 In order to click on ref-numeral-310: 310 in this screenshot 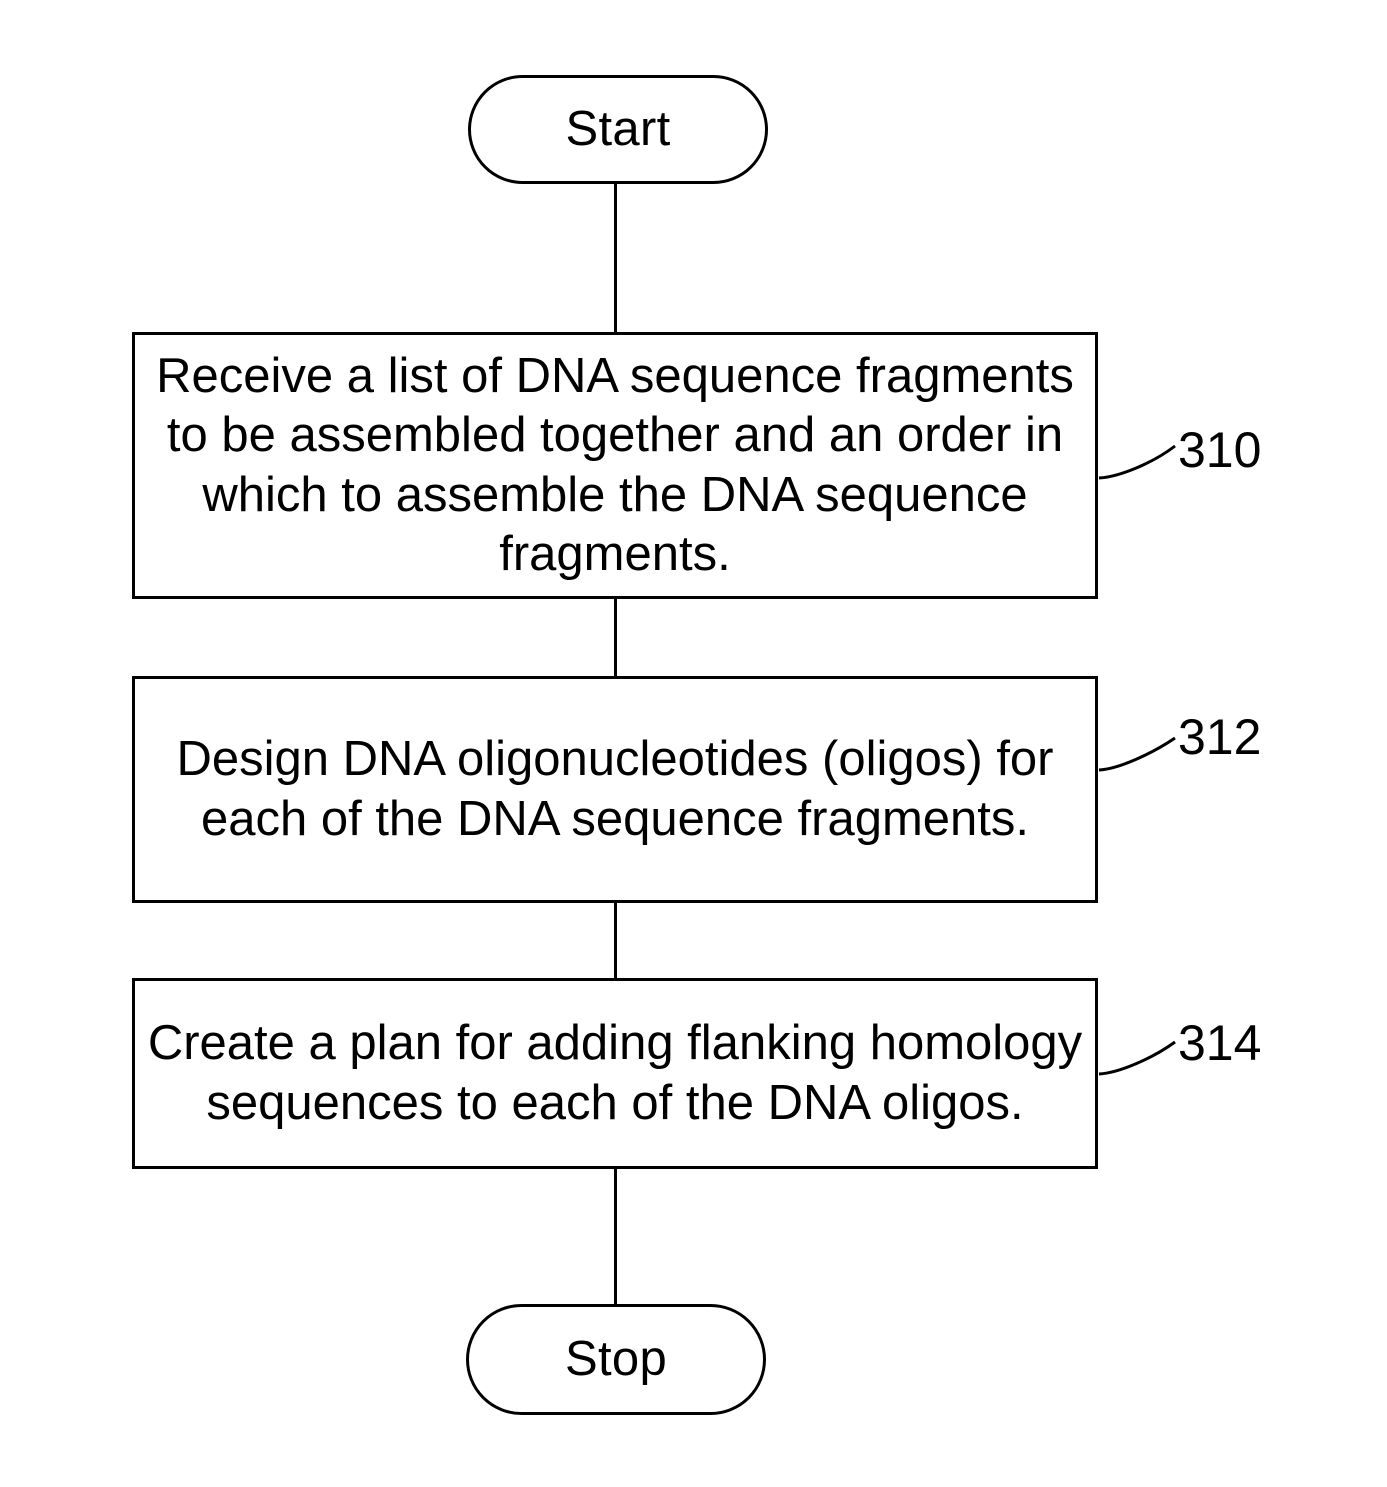, I will do `click(1220, 450)`.